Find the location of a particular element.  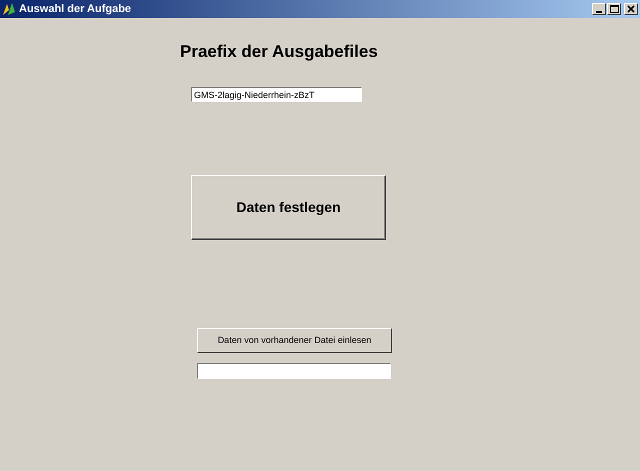

window-title: Auswahl der Aufgabe is located at coordinates (75, 9).